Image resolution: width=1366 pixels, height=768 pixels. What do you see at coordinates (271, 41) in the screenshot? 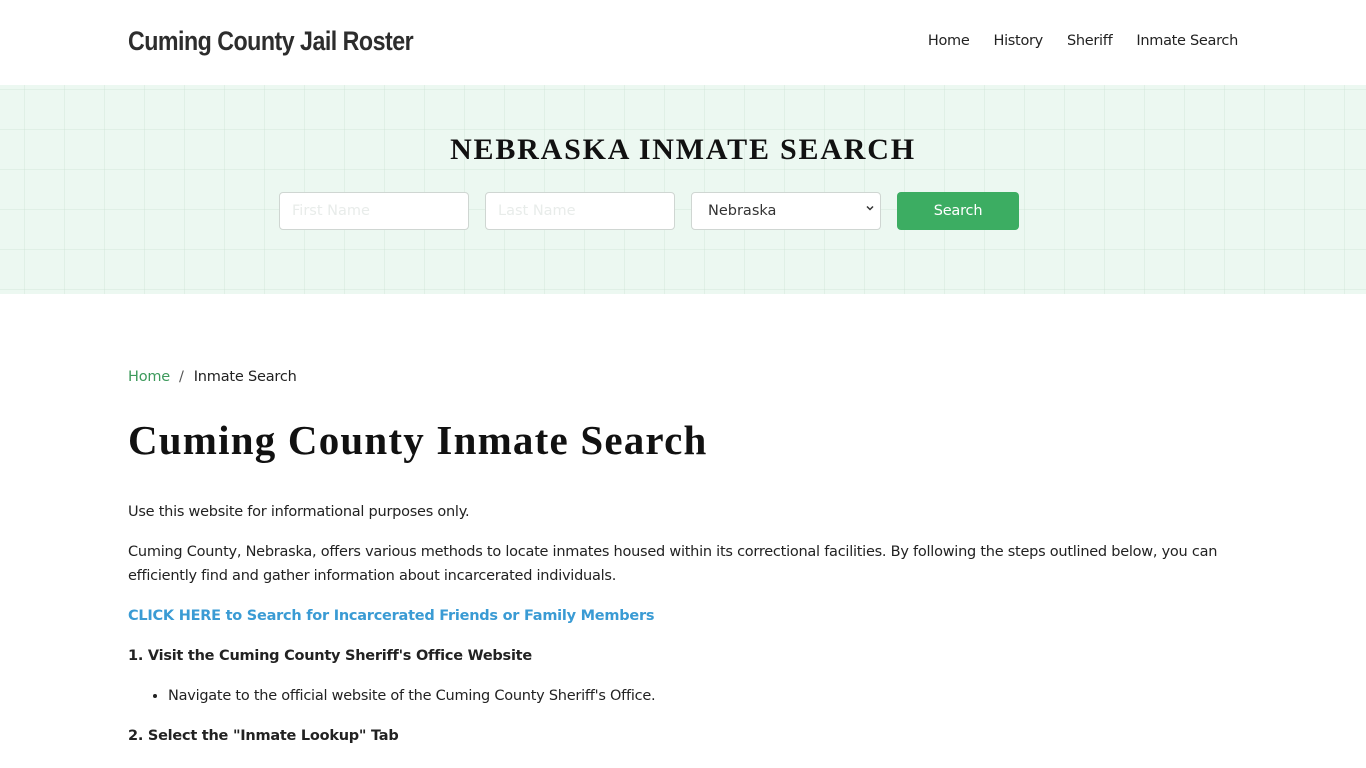
I see `site-brand-link: Cuming County Jail Roster` at bounding box center [271, 41].